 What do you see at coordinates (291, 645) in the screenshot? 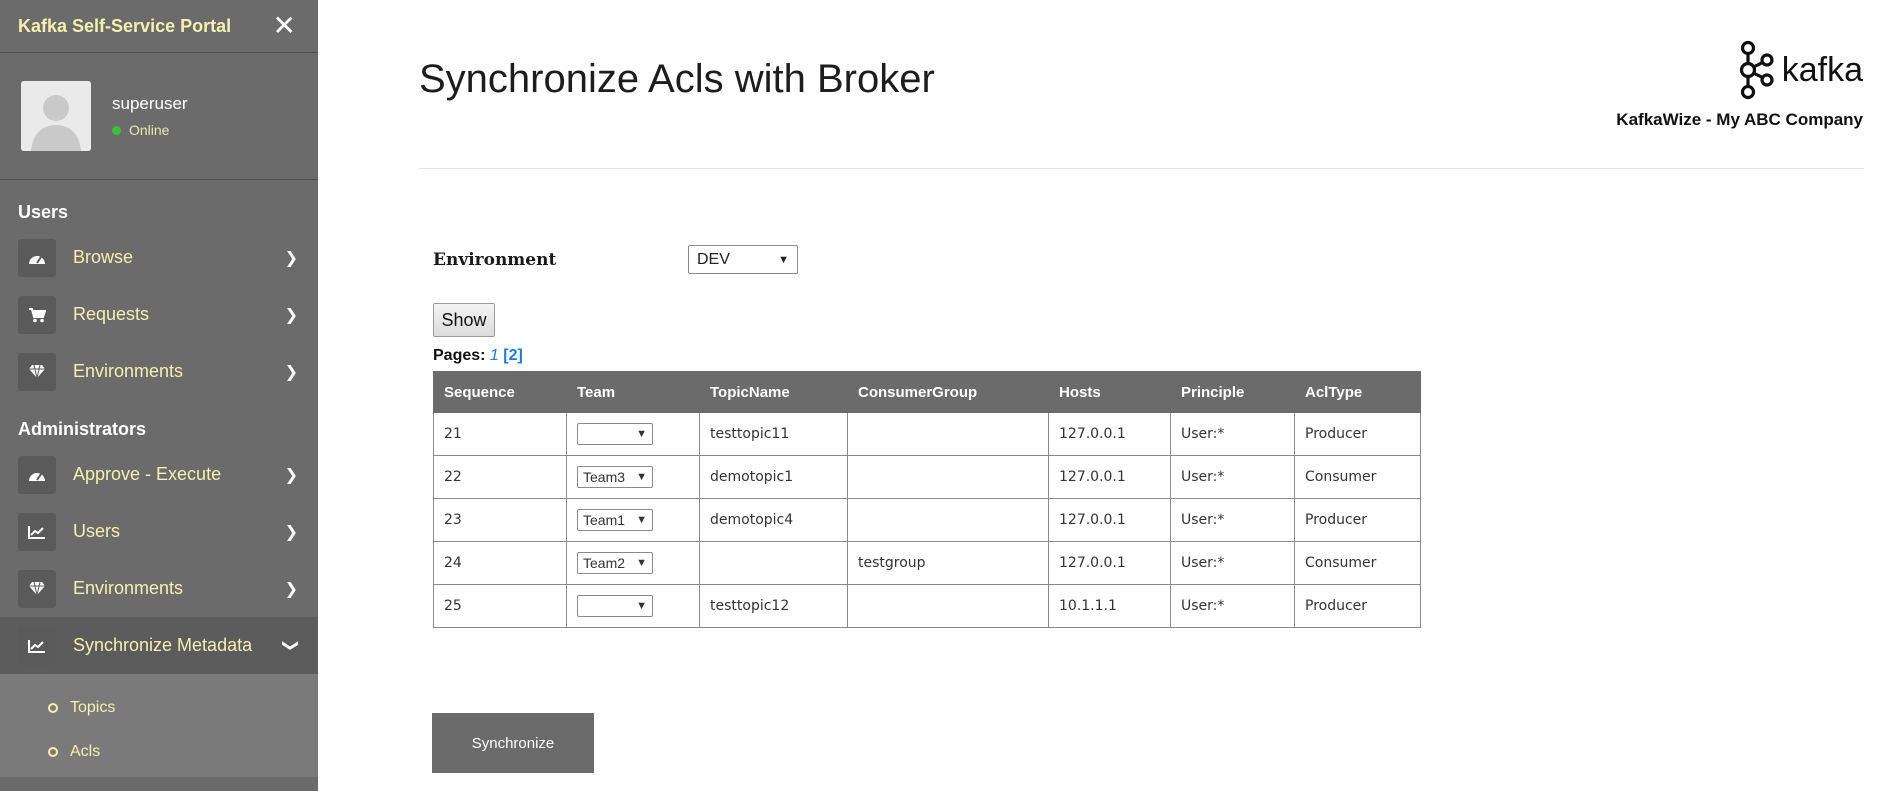
I see `chevron-down-icon: ❯` at bounding box center [291, 645].